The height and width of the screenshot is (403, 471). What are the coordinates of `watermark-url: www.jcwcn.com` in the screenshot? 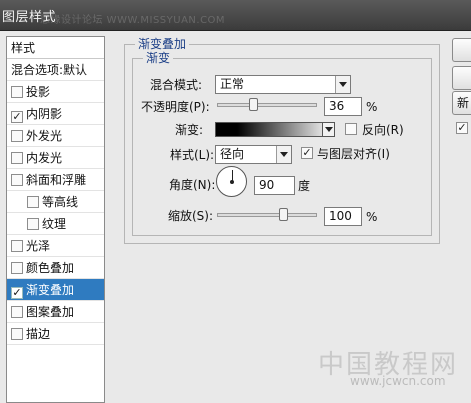 It's located at (398, 381).